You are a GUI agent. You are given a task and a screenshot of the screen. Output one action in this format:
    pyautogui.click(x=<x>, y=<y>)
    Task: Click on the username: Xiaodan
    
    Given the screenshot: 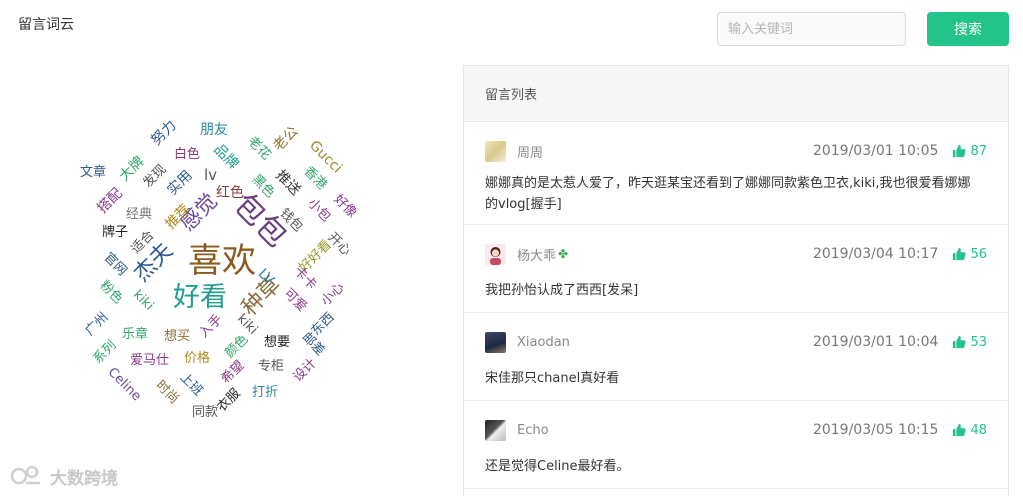 What is the action you would take?
    pyautogui.click(x=543, y=342)
    